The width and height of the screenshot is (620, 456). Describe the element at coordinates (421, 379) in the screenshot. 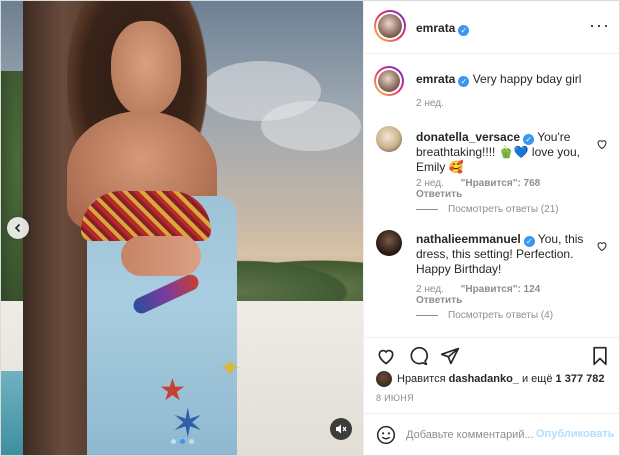

I see `likes-prefix: Нравится` at that location.